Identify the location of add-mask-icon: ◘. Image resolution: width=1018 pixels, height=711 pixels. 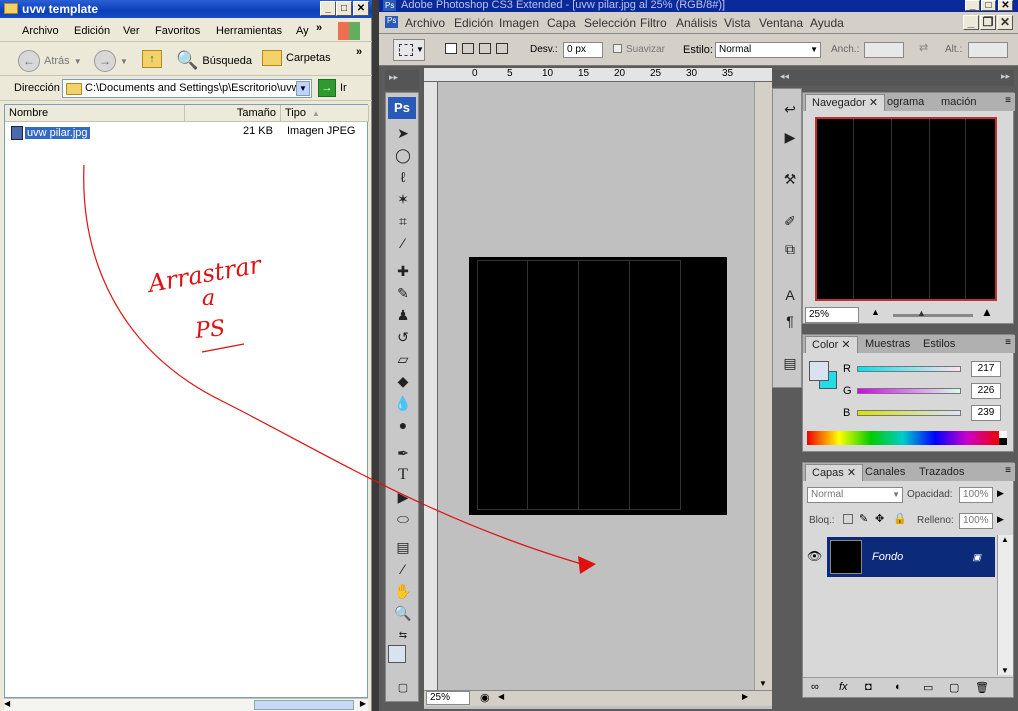
(868, 687).